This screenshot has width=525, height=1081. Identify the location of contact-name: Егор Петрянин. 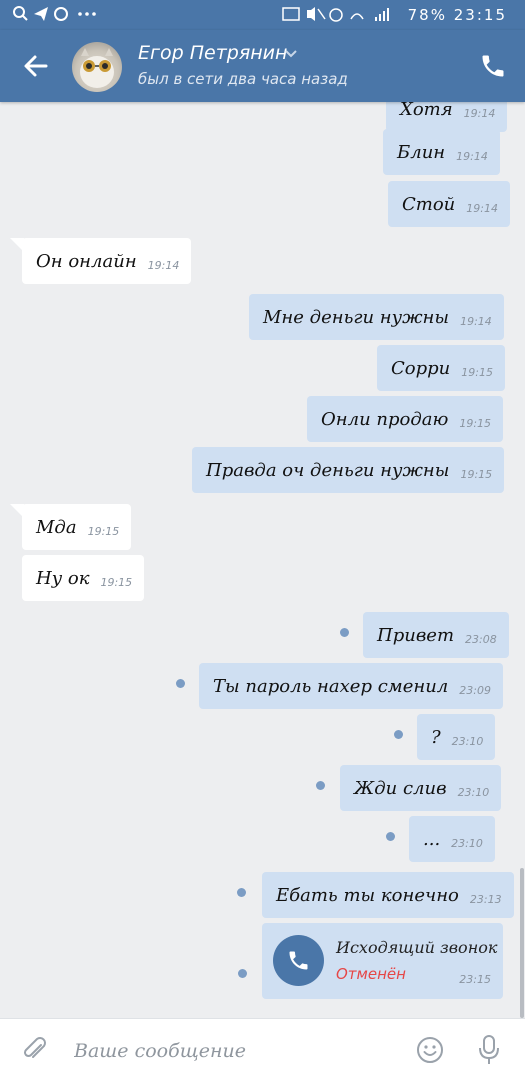
(212, 53).